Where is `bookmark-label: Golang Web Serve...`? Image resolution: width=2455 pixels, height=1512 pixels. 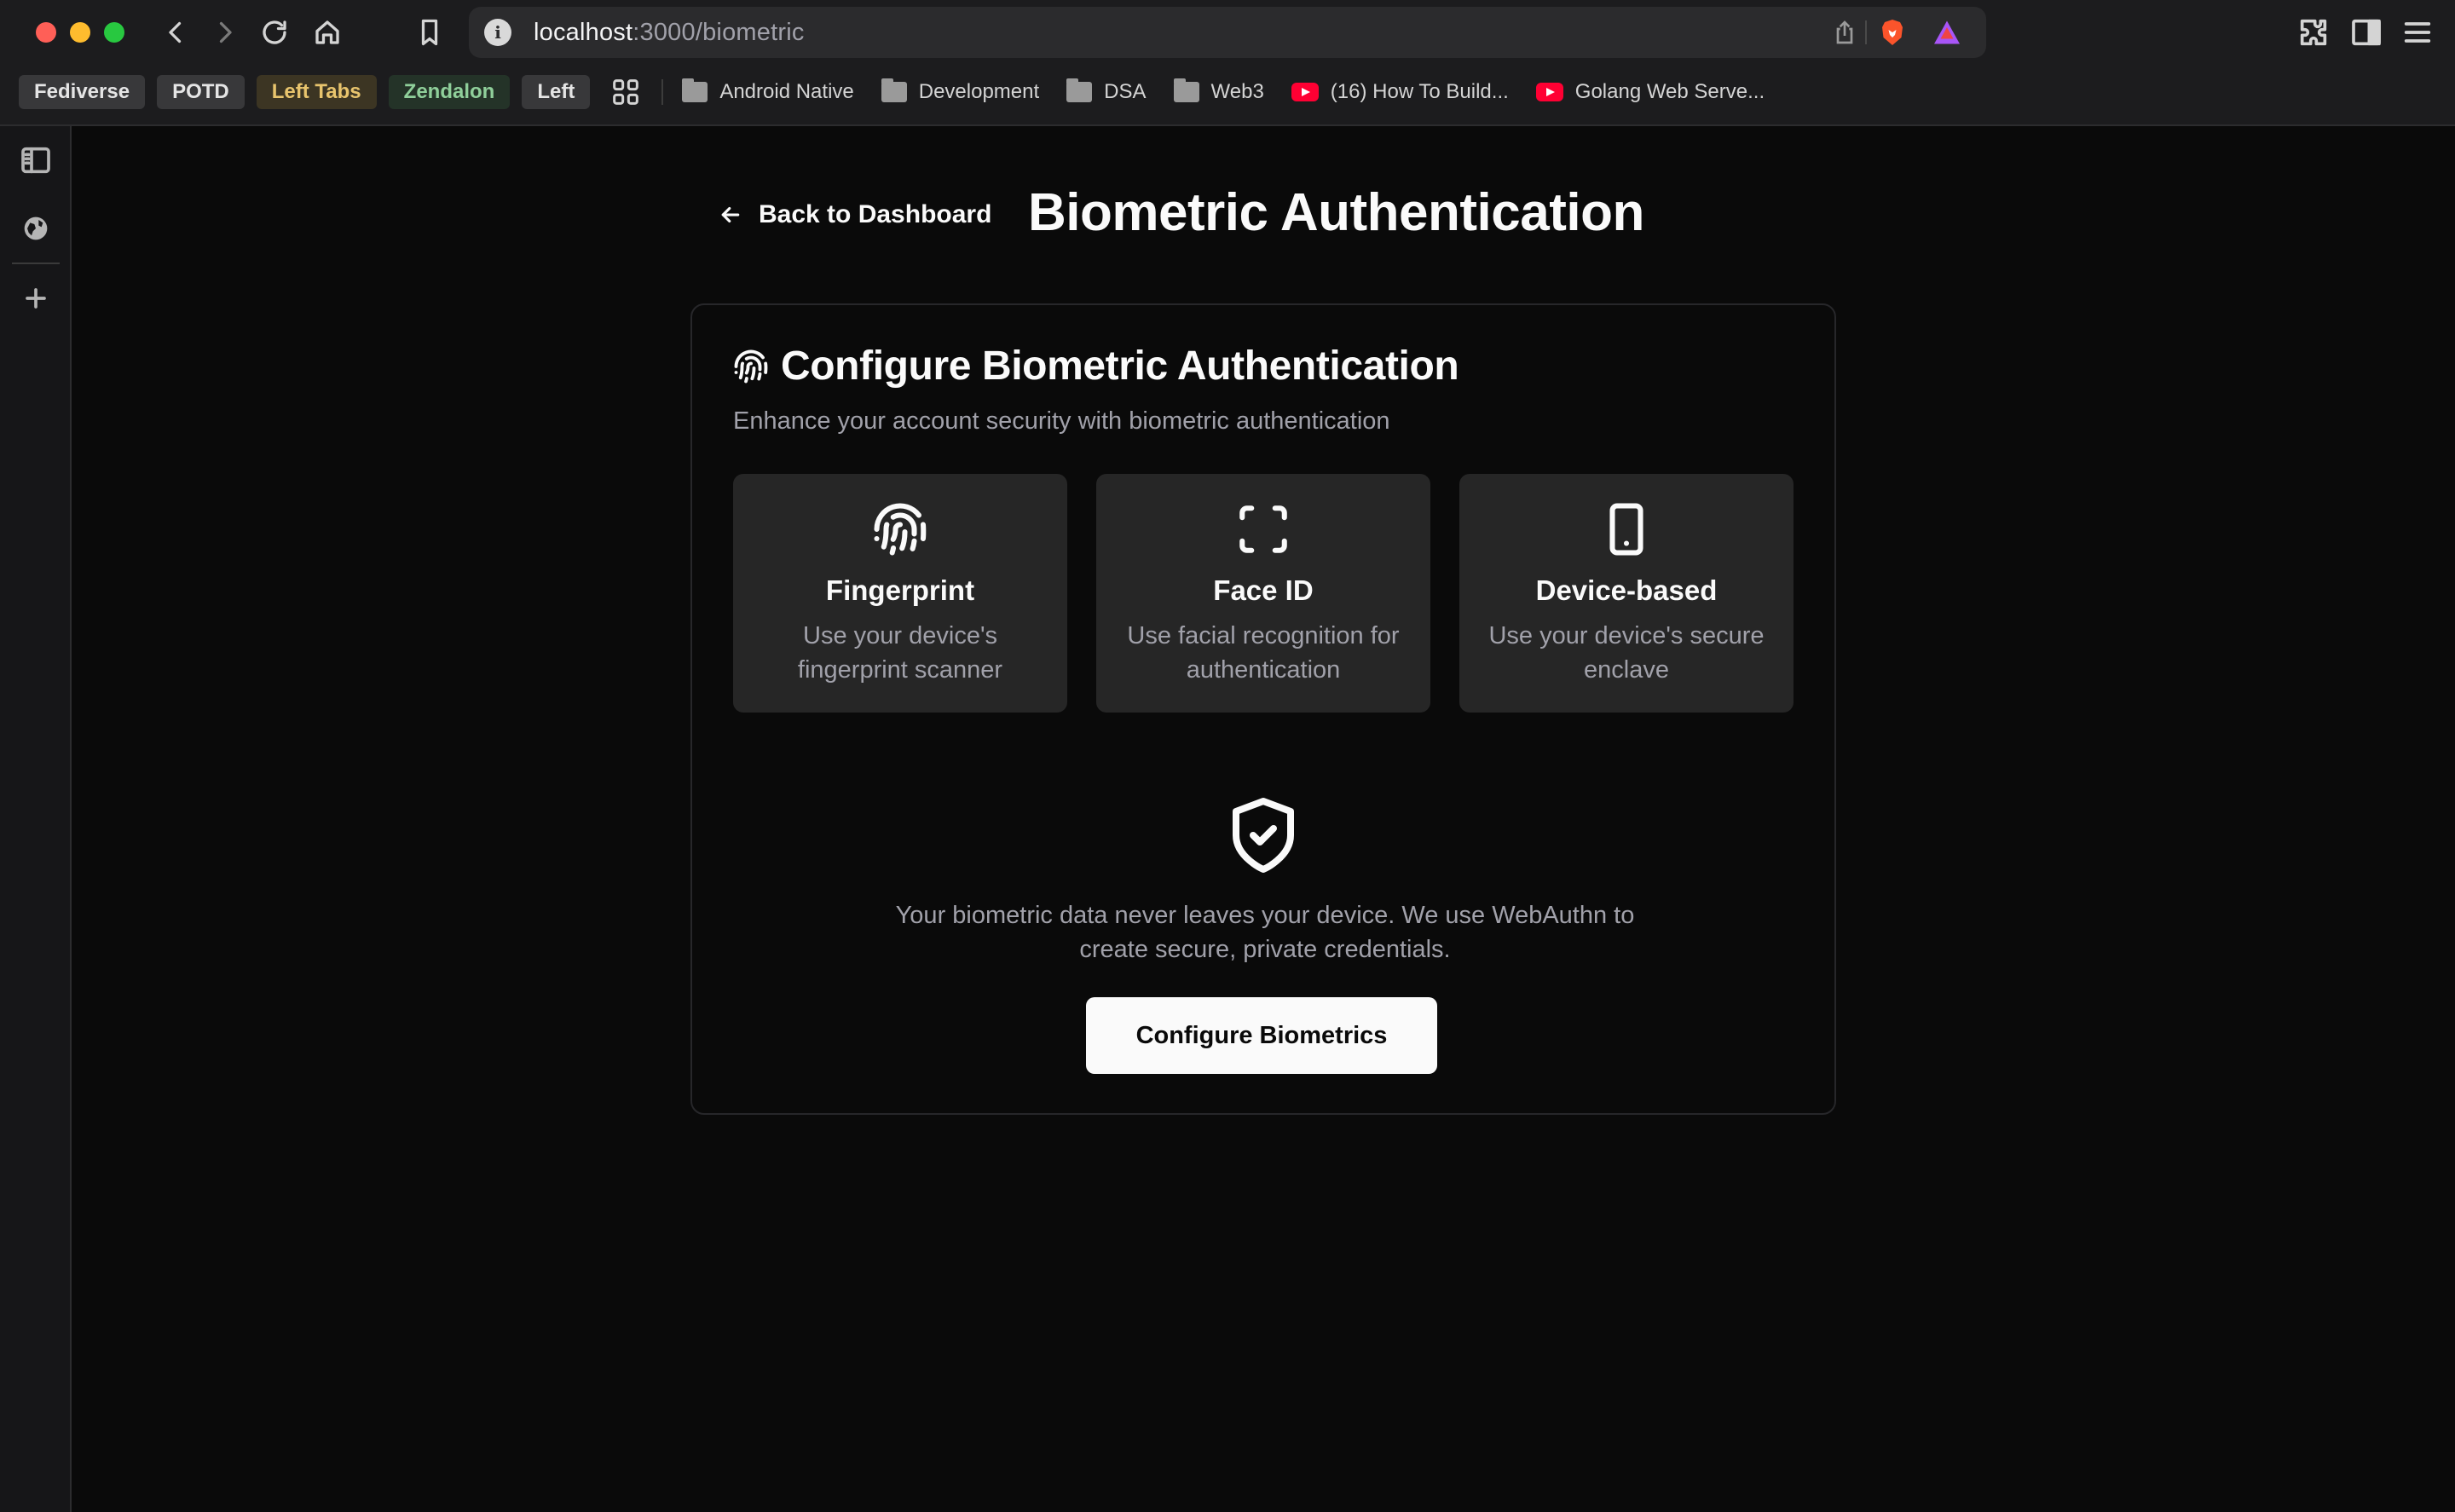
bookmark-label: Golang Web Serve... is located at coordinates (1669, 91).